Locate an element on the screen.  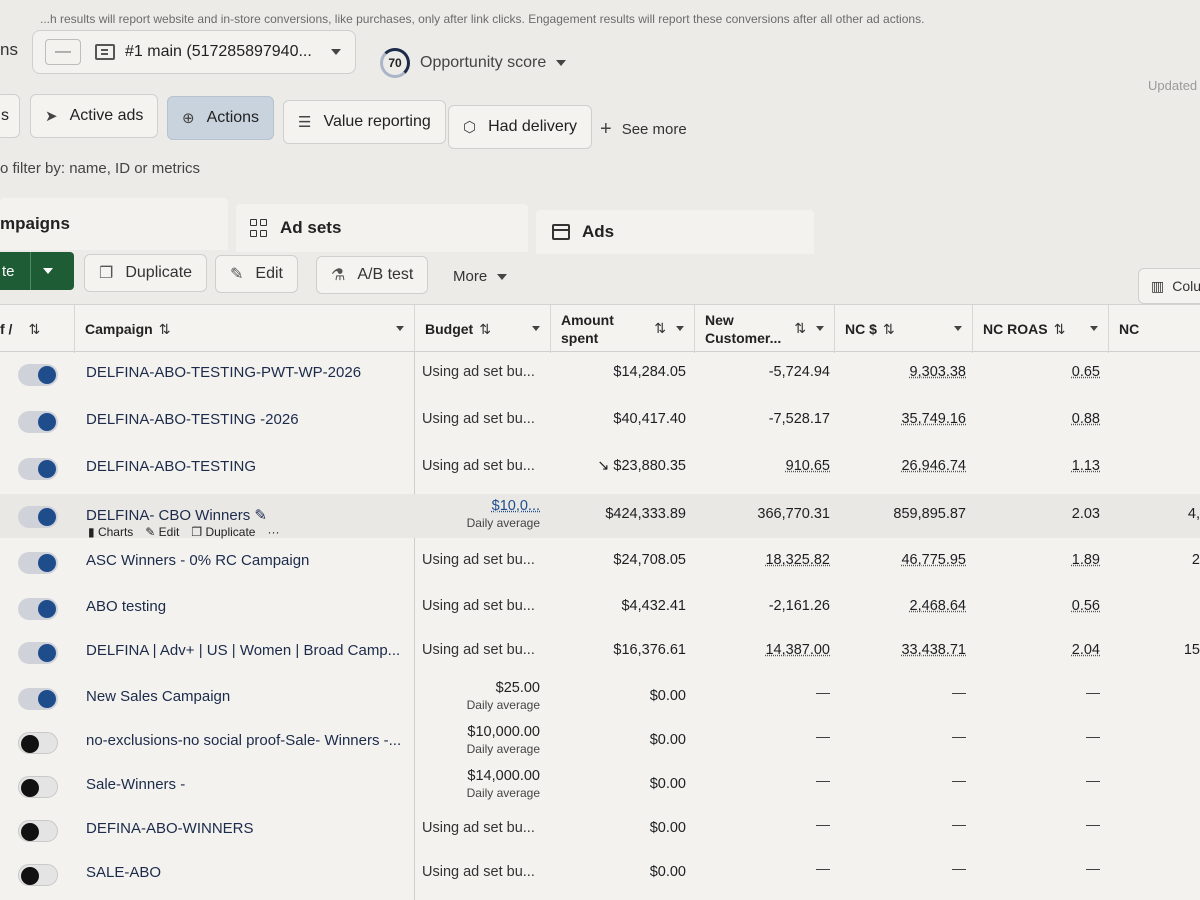
campaign-name-link: New Sales Campaign is located at coordinates (158, 696).